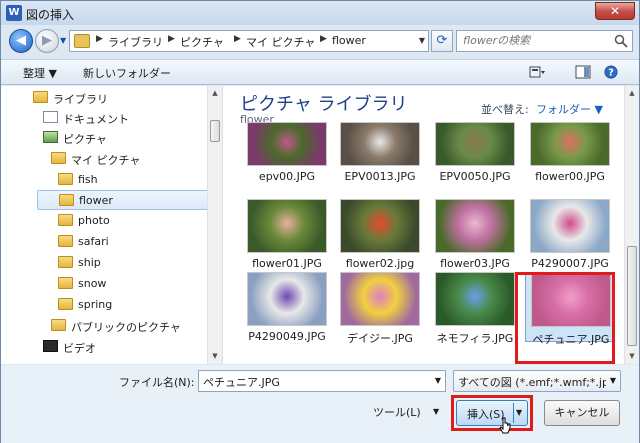  I want to click on file-thumbnail: P4290049.JPG, so click(287, 307).